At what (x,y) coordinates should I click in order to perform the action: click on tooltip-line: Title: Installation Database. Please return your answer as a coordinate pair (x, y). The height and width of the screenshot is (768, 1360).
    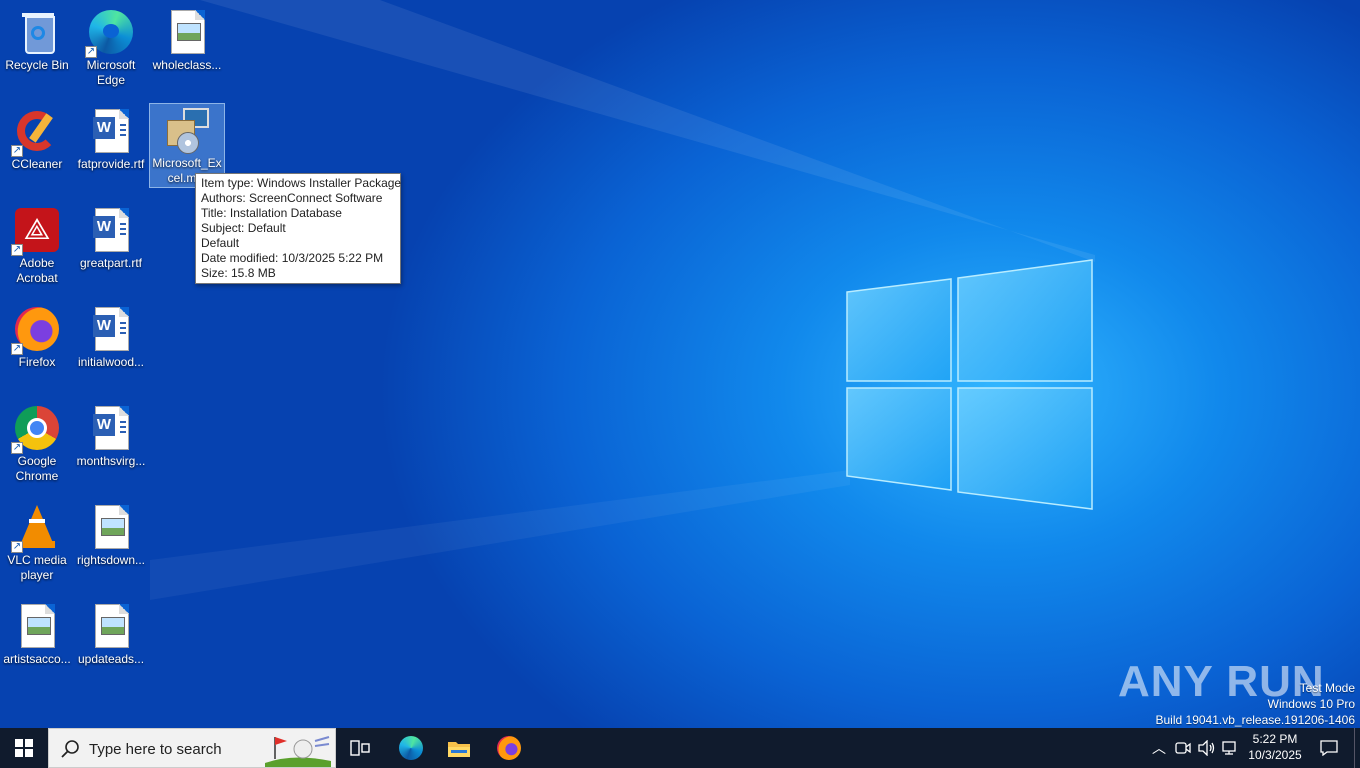
    Looking at the image, I should click on (271, 213).